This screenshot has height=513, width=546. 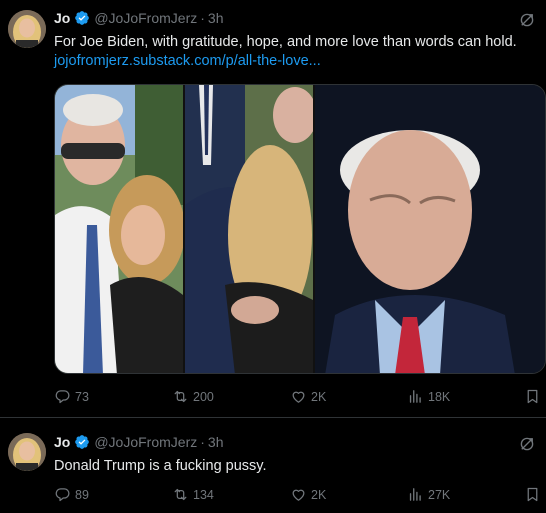 What do you see at coordinates (439, 396) in the screenshot?
I see `view-count: 18K` at bounding box center [439, 396].